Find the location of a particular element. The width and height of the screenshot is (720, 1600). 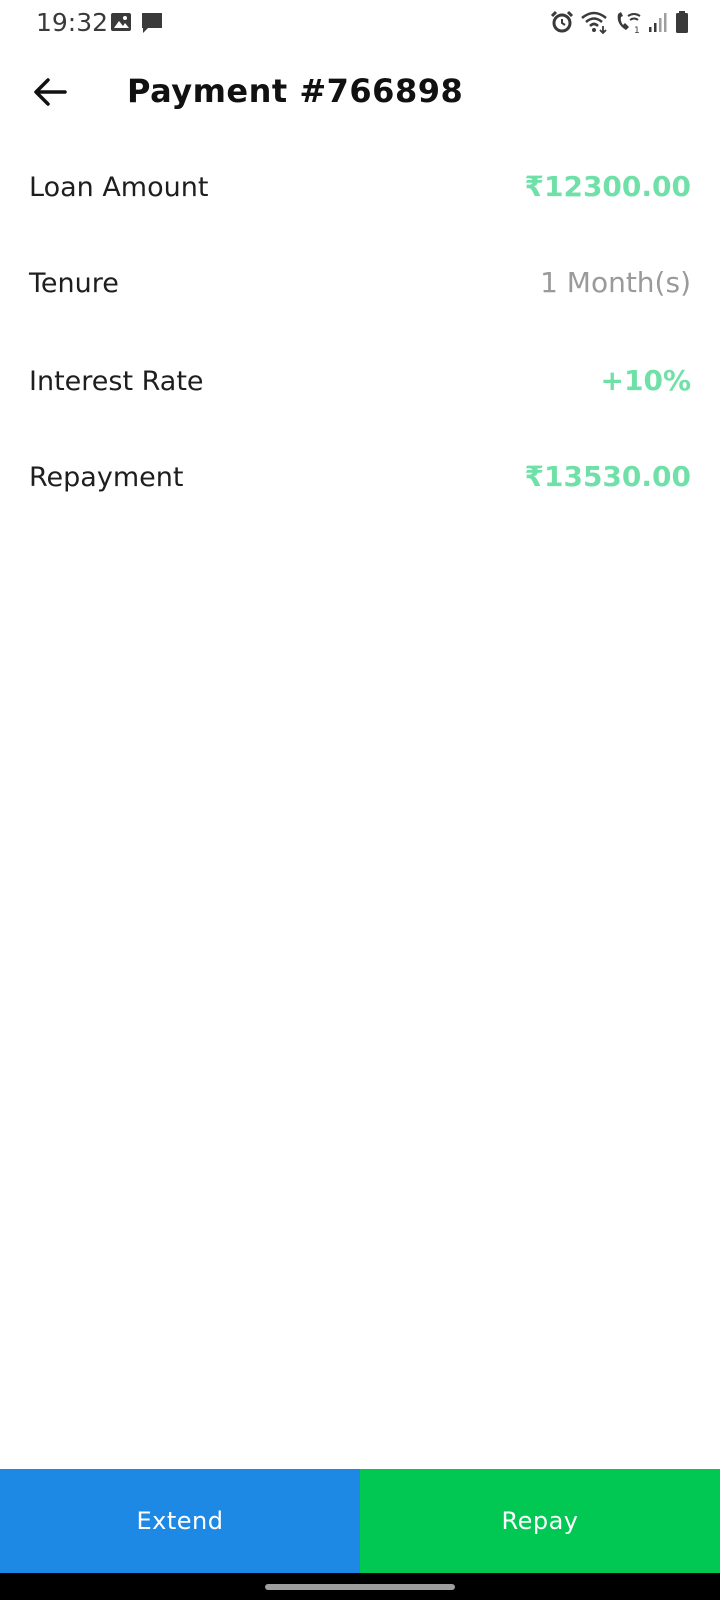

back-button is located at coordinates (50, 94).